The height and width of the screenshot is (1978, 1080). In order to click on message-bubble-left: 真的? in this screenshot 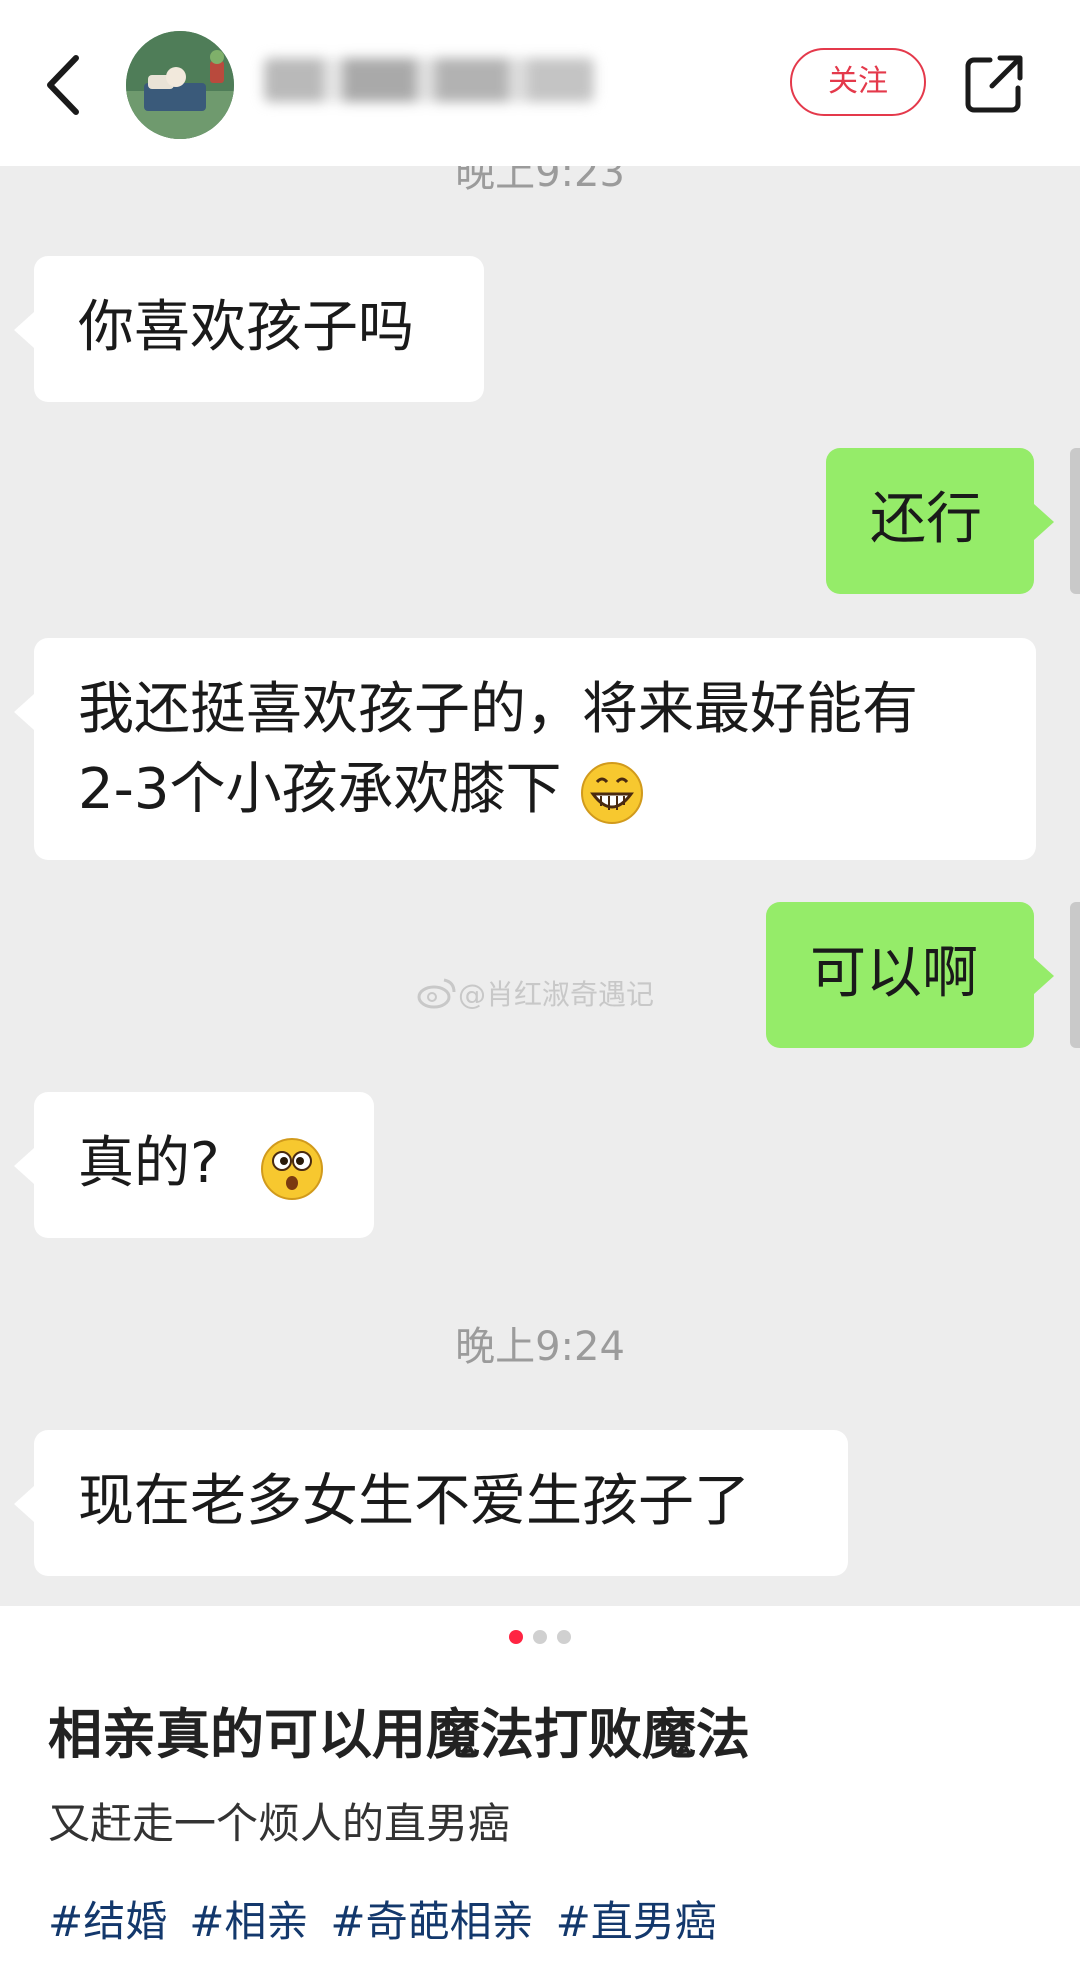, I will do `click(194, 1165)`.